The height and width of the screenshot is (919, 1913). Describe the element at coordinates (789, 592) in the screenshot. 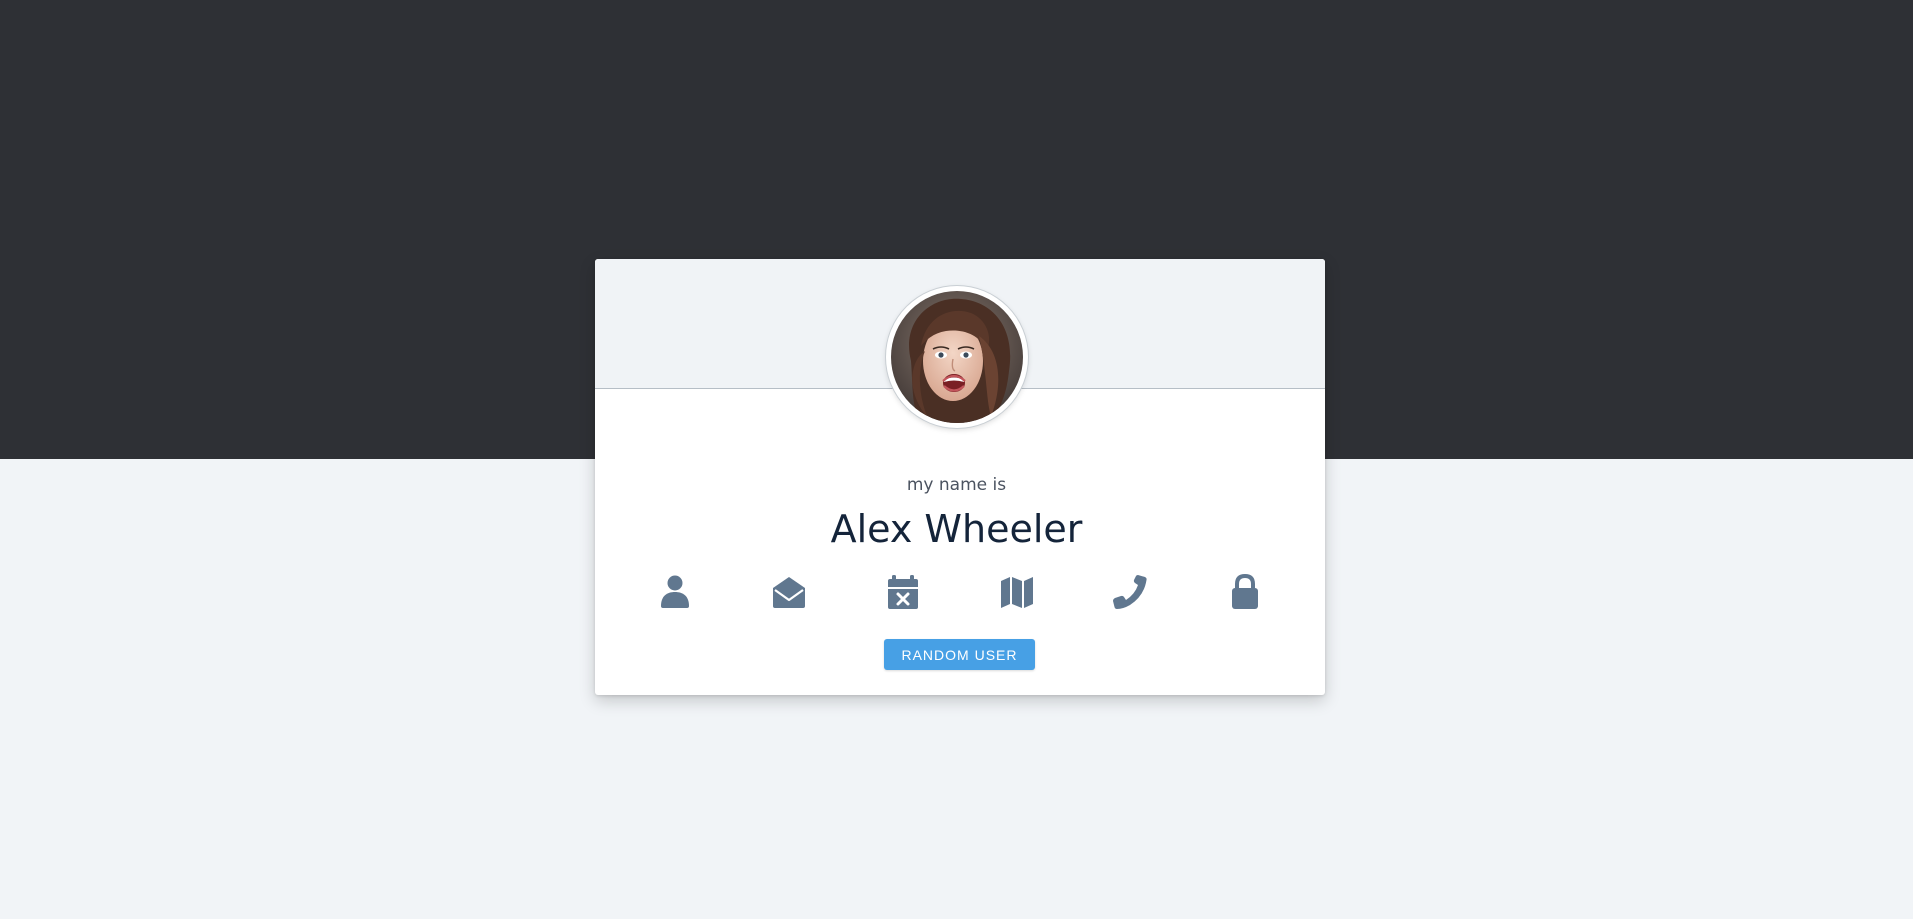

I see `envelope-open-icon` at that location.